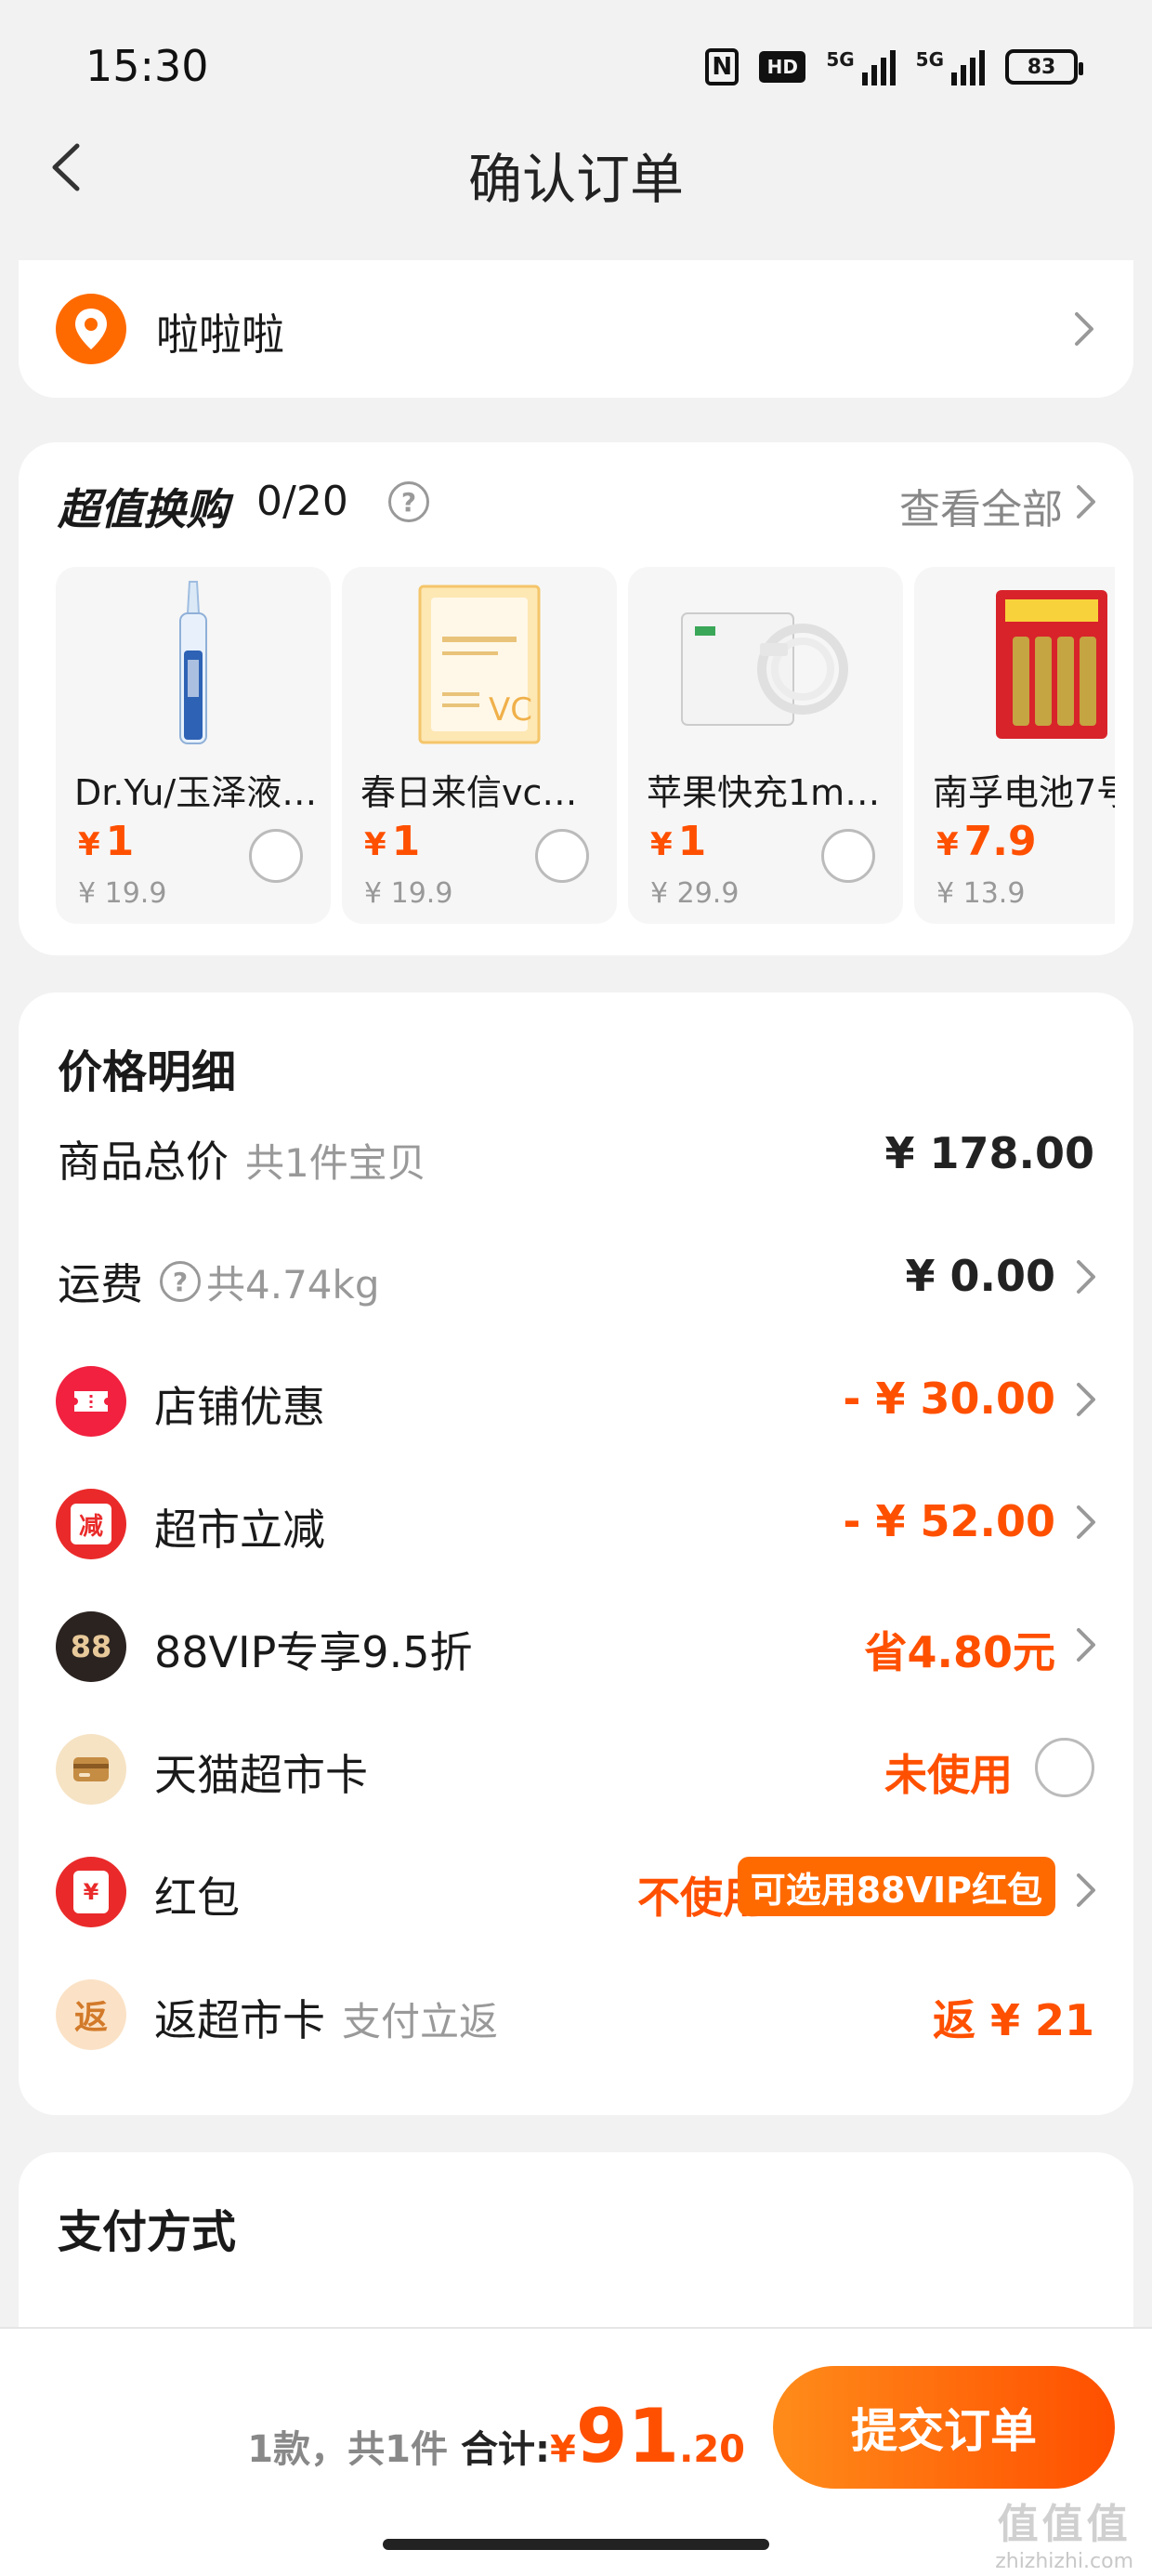 The height and width of the screenshot is (2576, 1152). I want to click on row-label: 运费 ? 共4.74kg, so click(219, 1281).